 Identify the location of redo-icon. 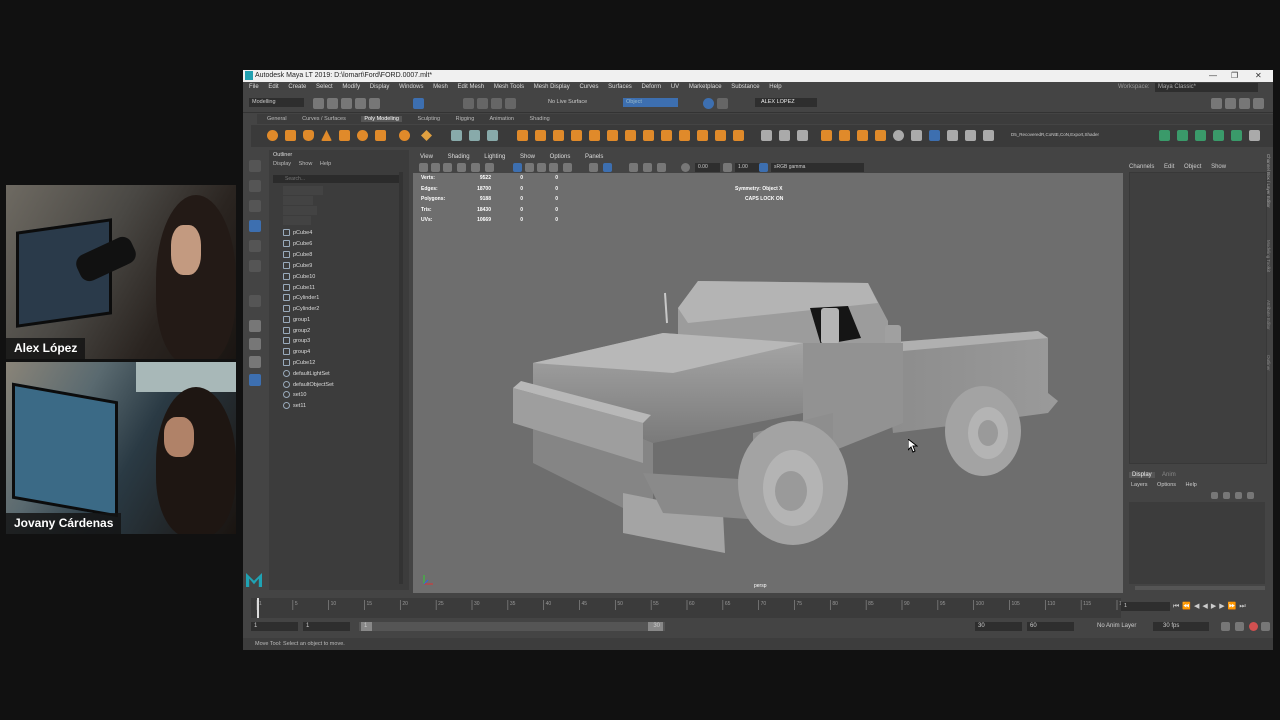
(374, 103).